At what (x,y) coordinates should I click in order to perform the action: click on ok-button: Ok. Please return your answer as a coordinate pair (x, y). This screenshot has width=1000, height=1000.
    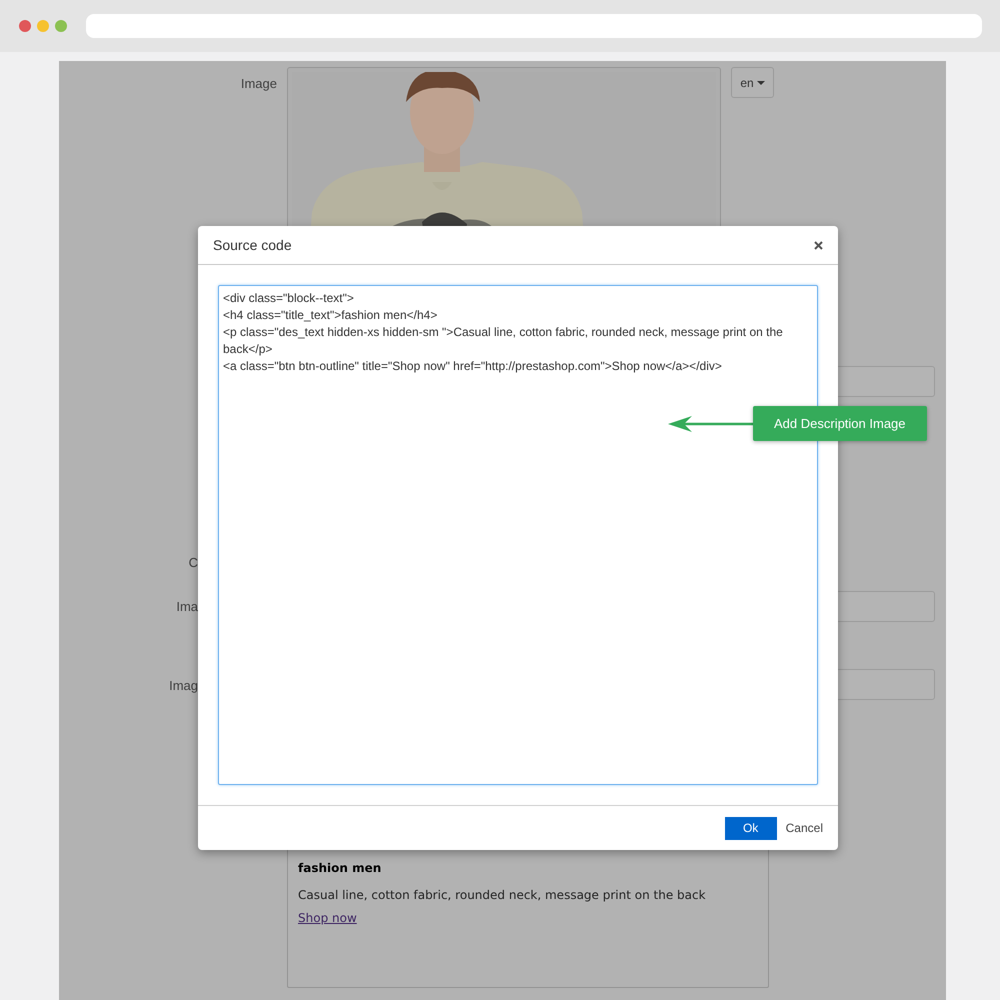
    Looking at the image, I should click on (750, 828).